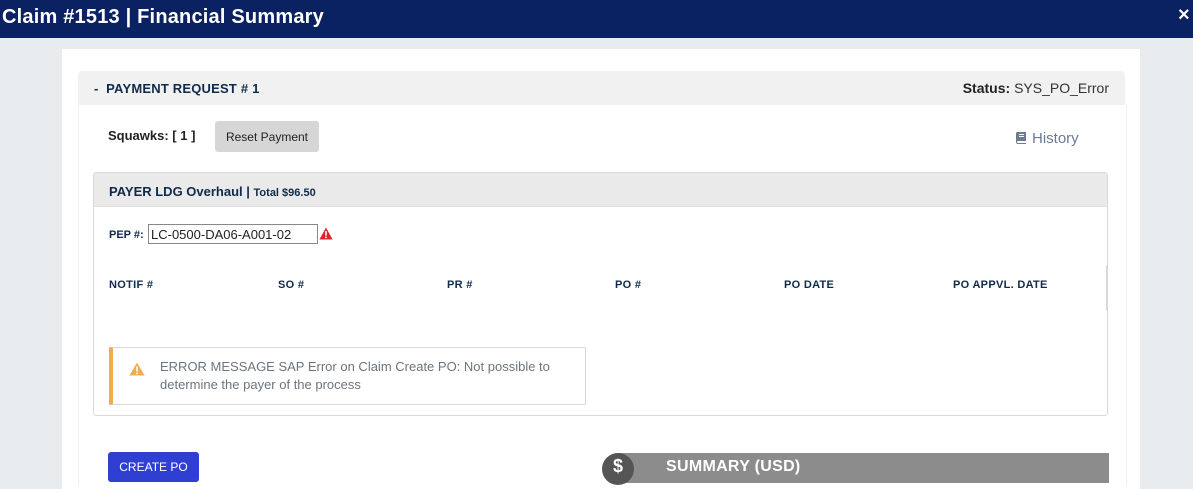 The width and height of the screenshot is (1193, 489). Describe the element at coordinates (233, 234) in the screenshot. I see `pep-input` at that location.